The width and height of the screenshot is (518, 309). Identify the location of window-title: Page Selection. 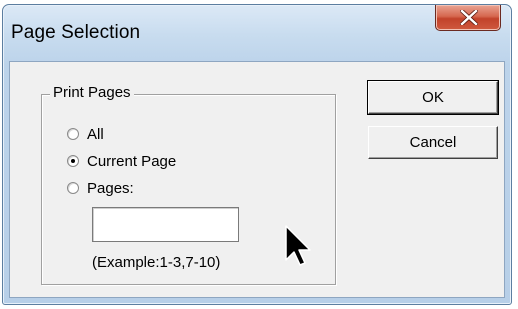
(76, 32).